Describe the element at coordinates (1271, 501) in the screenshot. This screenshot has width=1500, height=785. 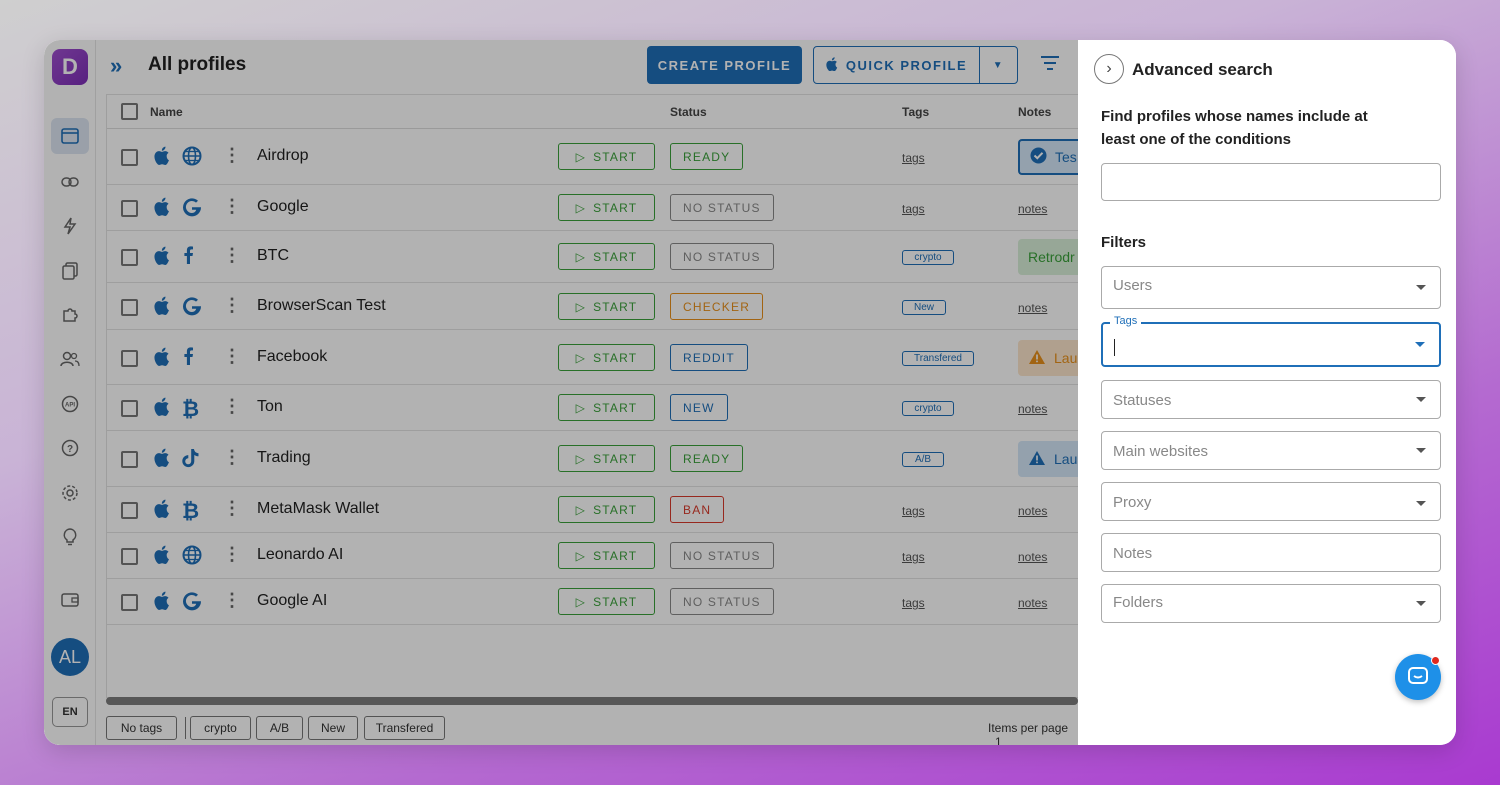
I see `proxy-select: Proxy` at that location.